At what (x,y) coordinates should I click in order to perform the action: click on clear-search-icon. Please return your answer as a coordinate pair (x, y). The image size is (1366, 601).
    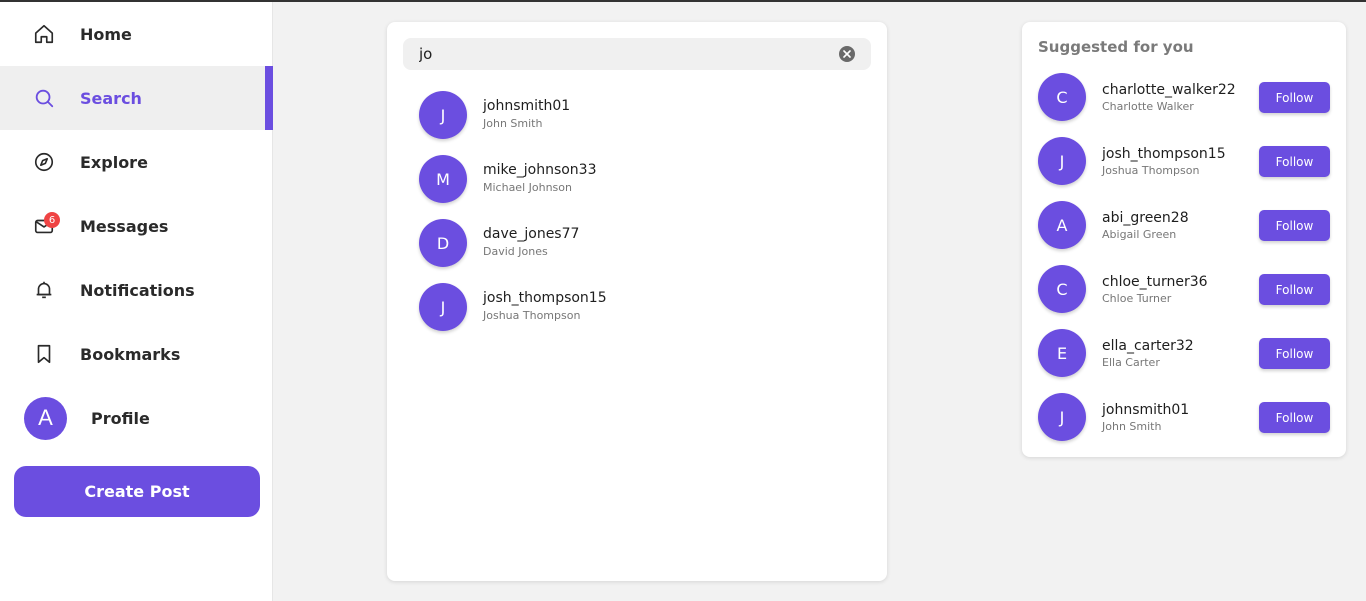
    Looking at the image, I should click on (847, 54).